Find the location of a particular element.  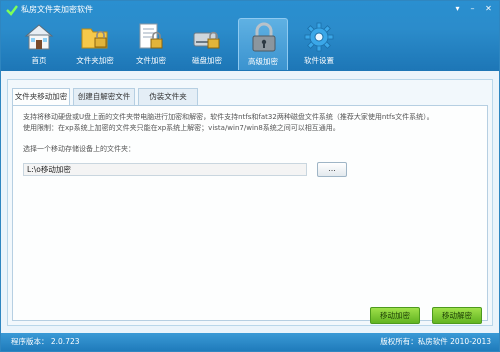

toolbar-item-label: 文件加密 is located at coordinates (151, 60).